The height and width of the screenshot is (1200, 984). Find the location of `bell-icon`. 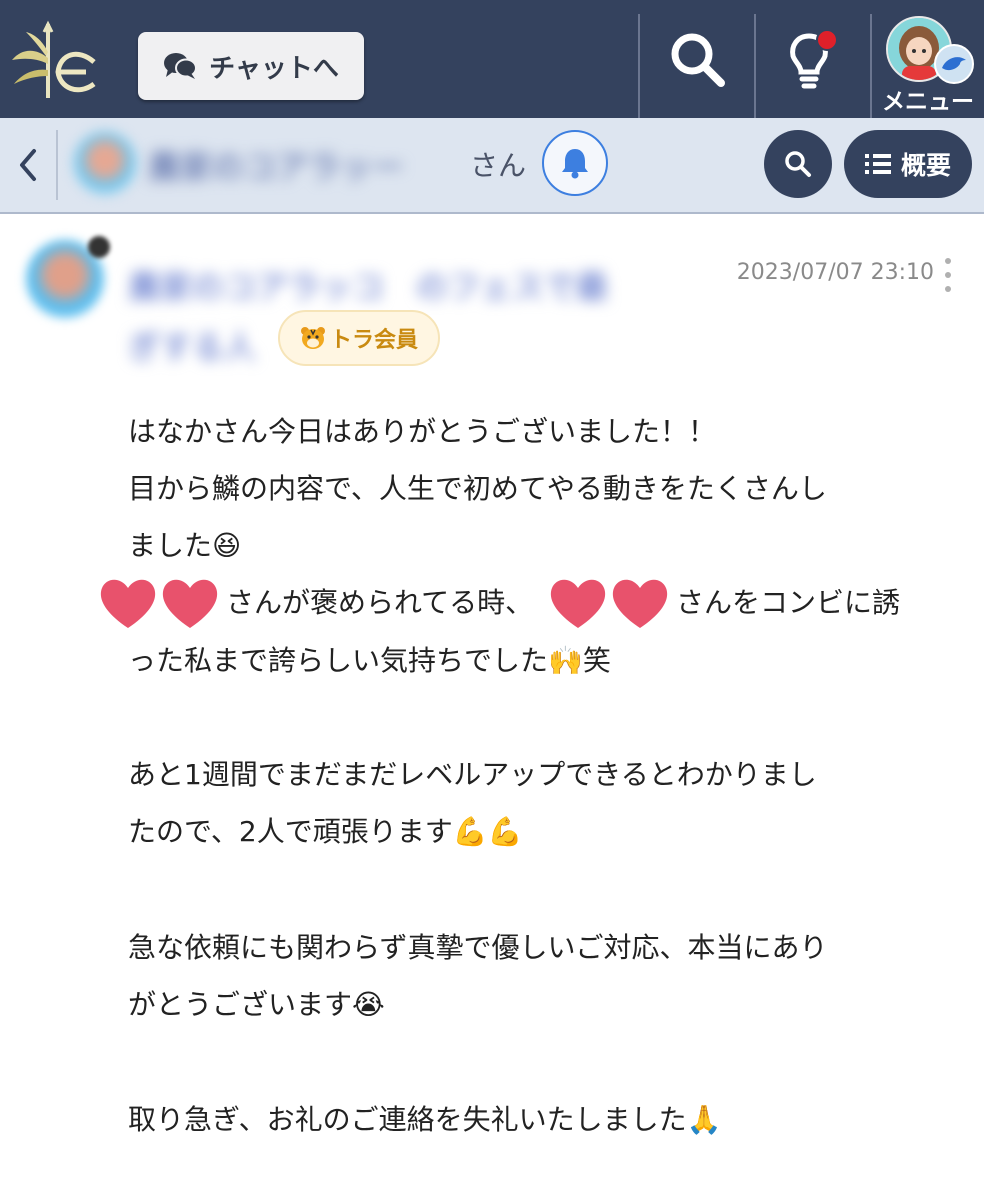

bell-icon is located at coordinates (575, 164).